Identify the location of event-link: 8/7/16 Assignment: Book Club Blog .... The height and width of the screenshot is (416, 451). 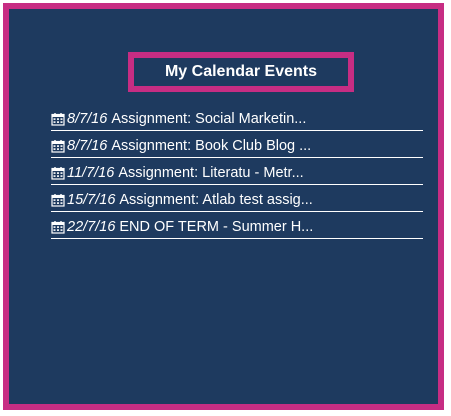
(237, 146).